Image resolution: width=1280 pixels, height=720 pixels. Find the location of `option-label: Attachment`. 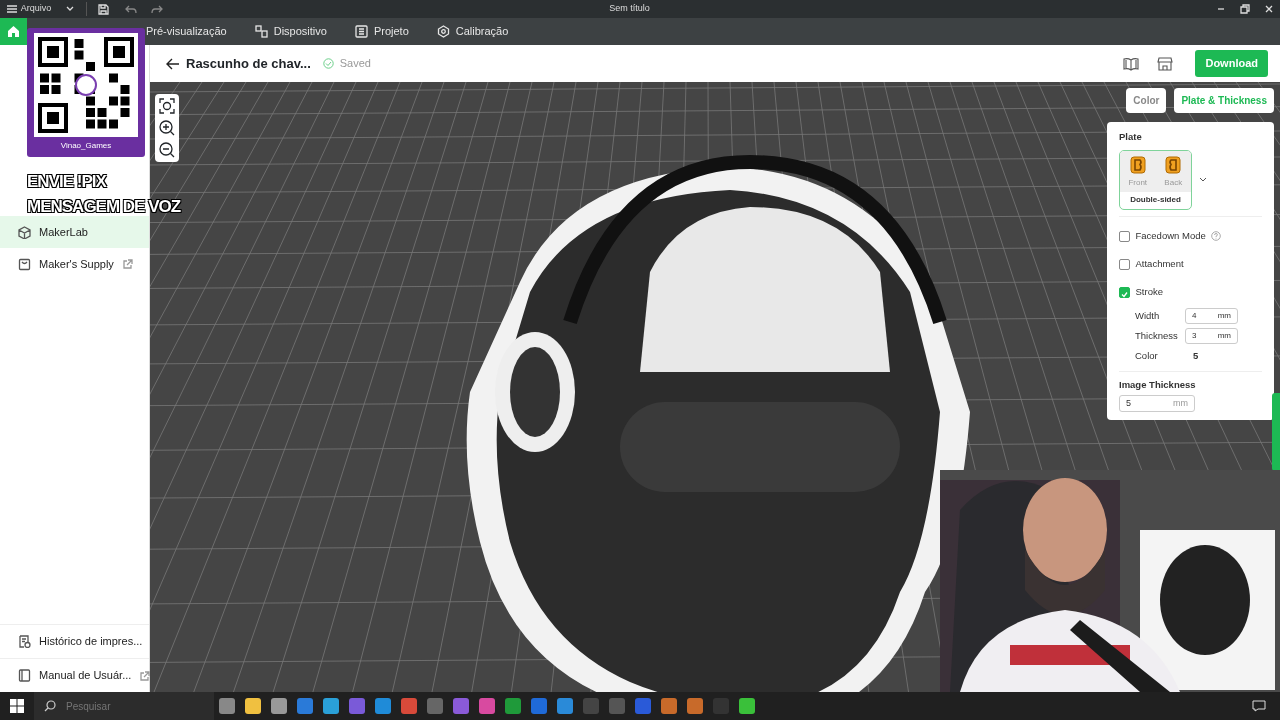

option-label: Attachment is located at coordinates (1159, 263).